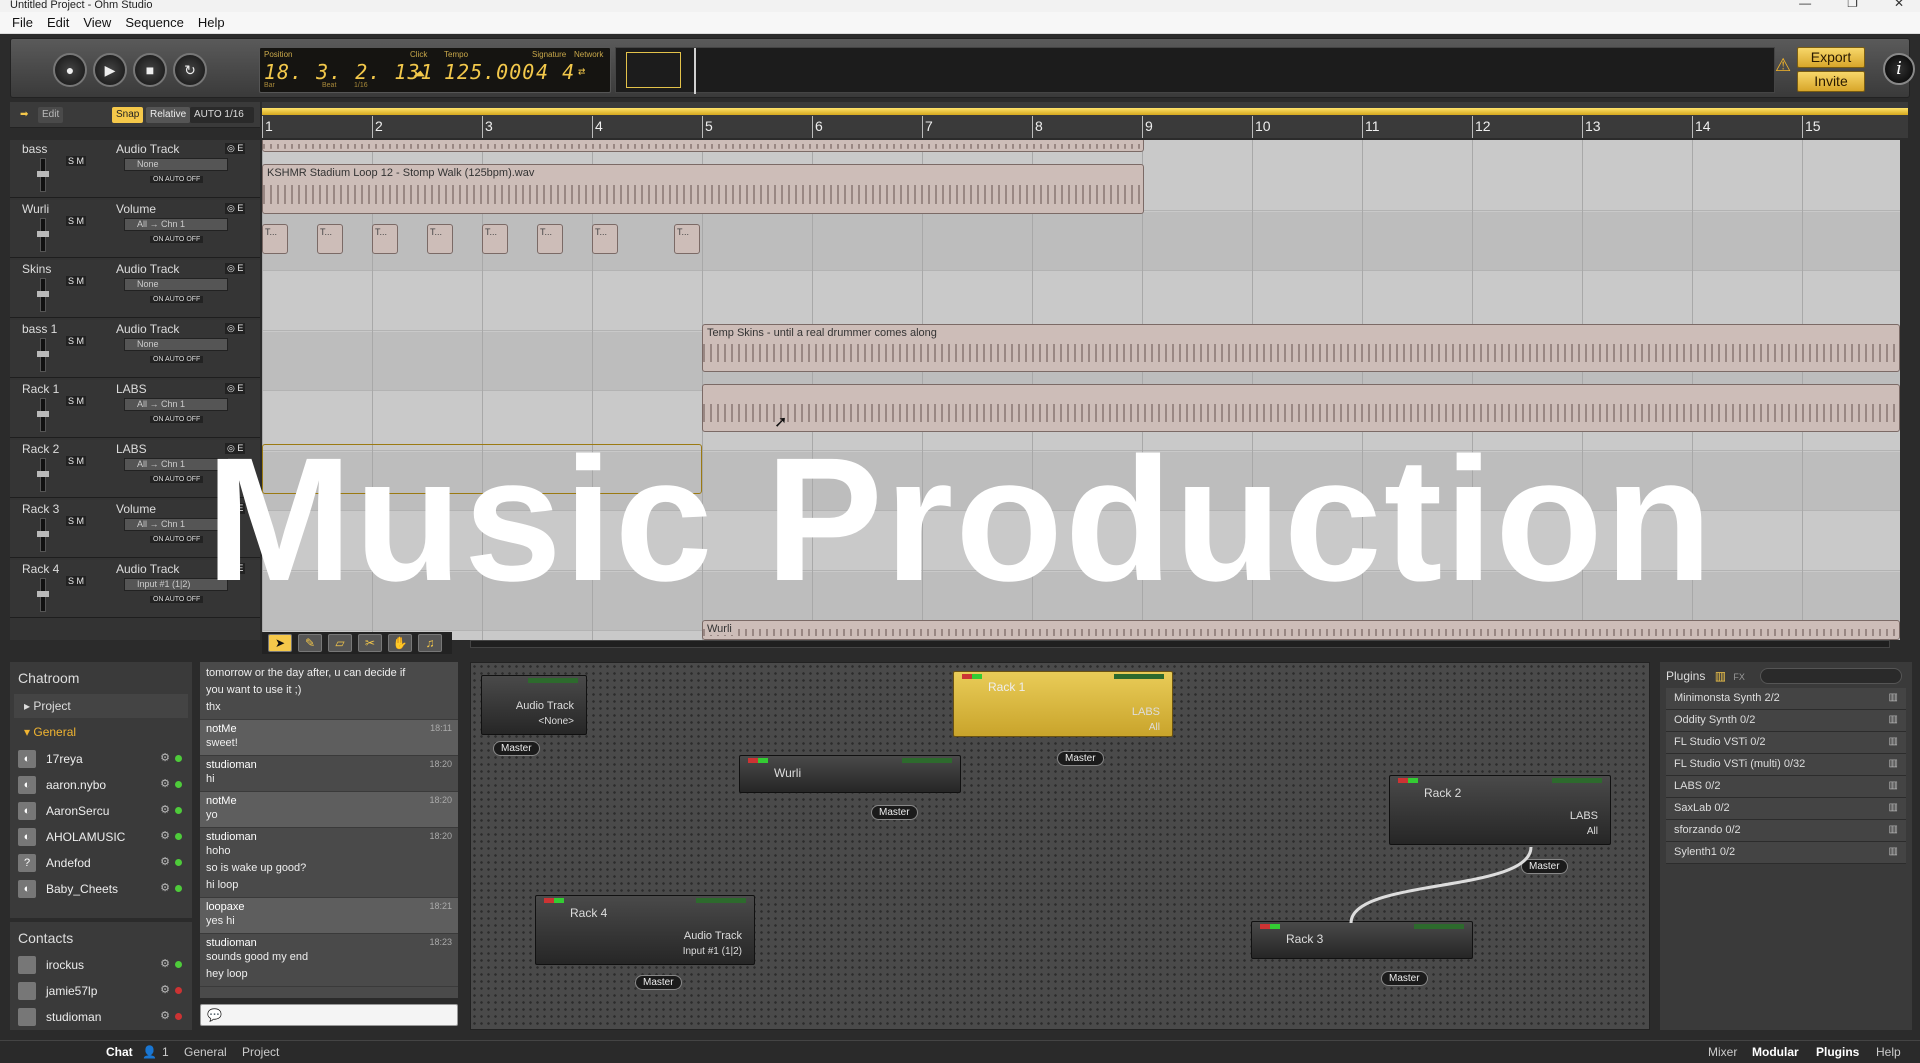  I want to click on hand-tool-icon: ✋, so click(400, 643).